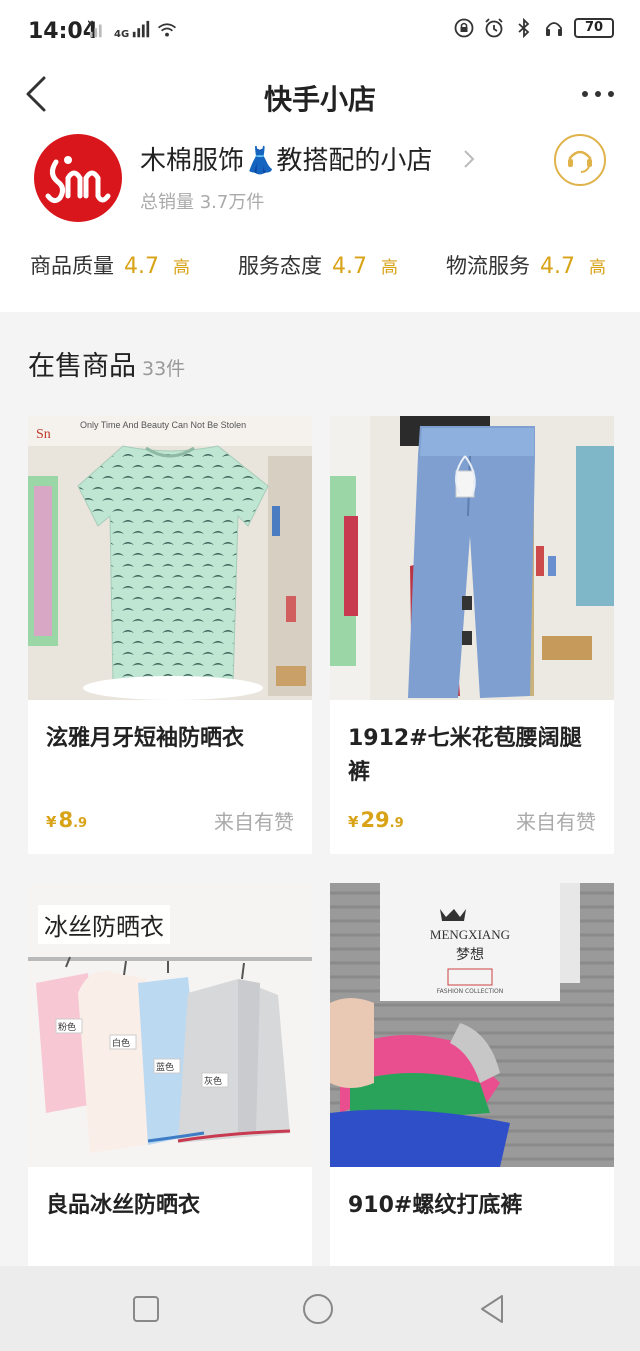  What do you see at coordinates (67, 1027) in the screenshot?
I see `color-tag-pink: 粉色` at bounding box center [67, 1027].